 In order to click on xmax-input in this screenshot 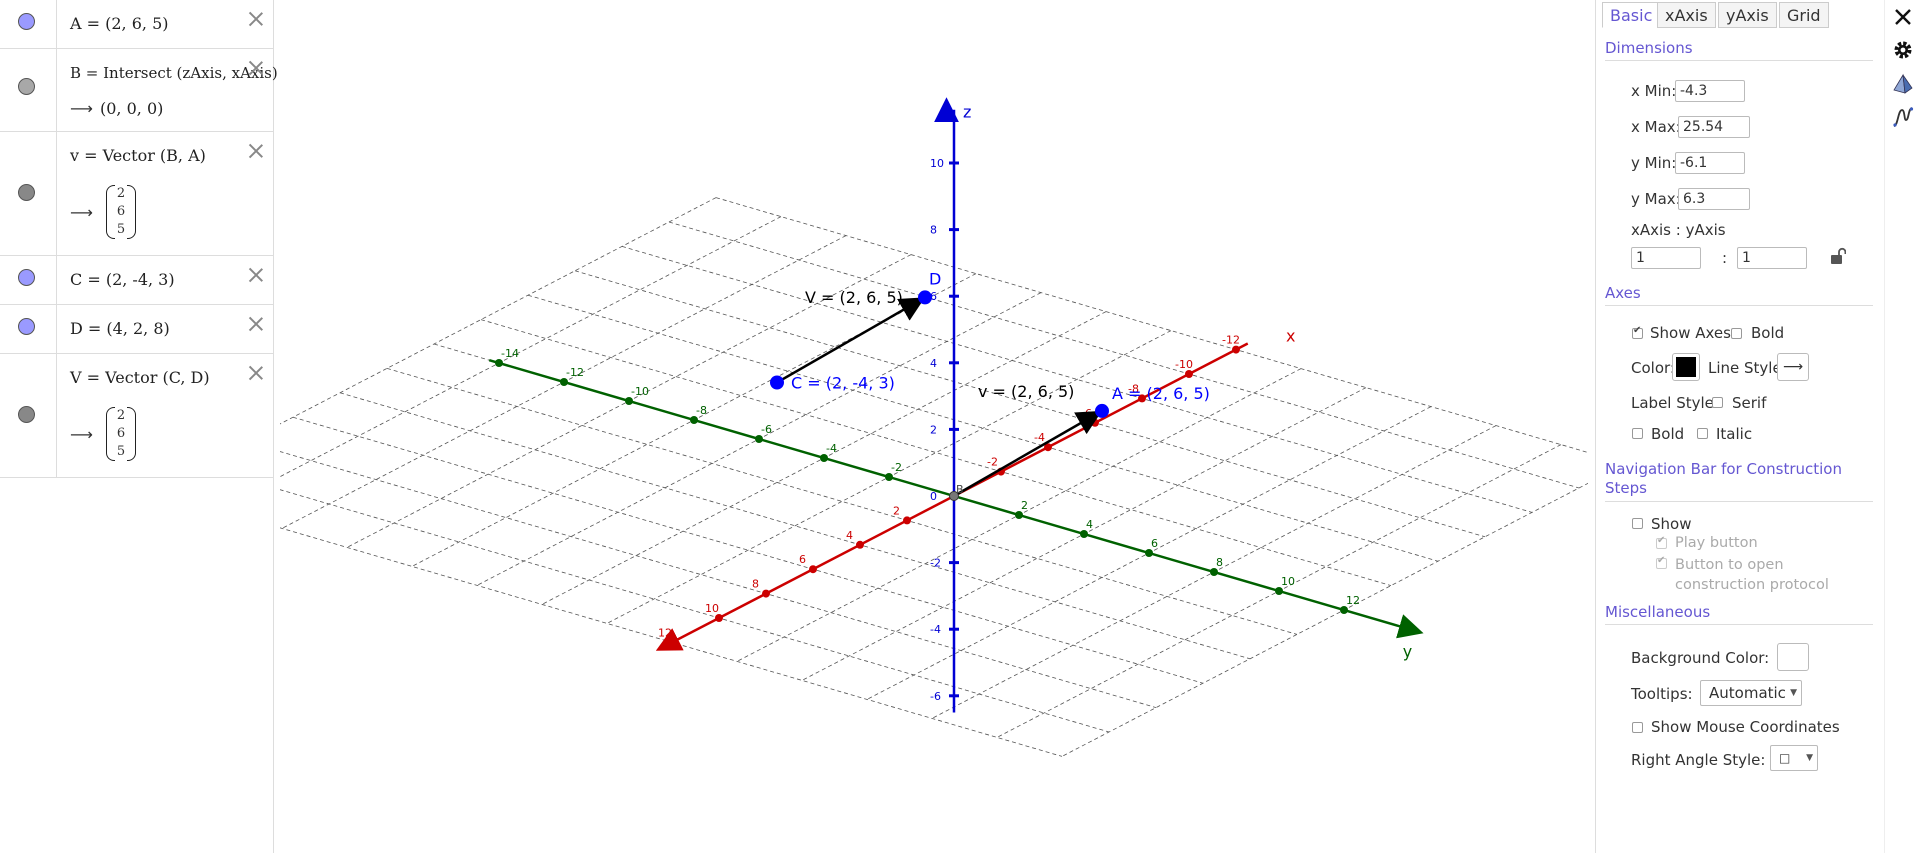, I will do `click(1714, 127)`.